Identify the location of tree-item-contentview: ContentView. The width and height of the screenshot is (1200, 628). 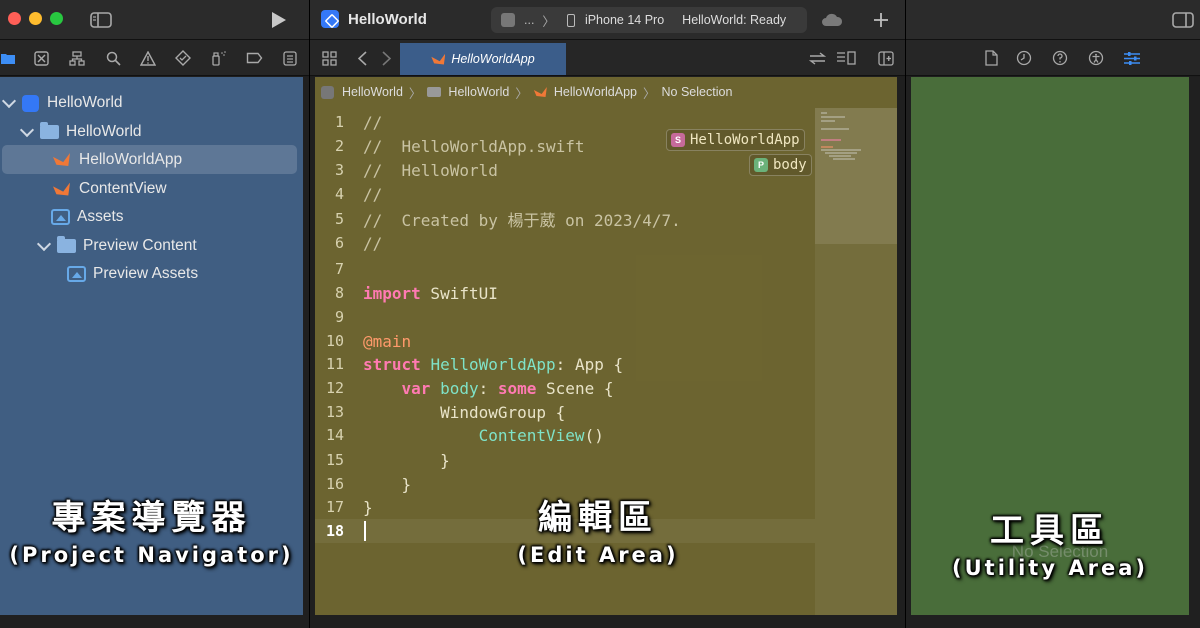
(110, 189).